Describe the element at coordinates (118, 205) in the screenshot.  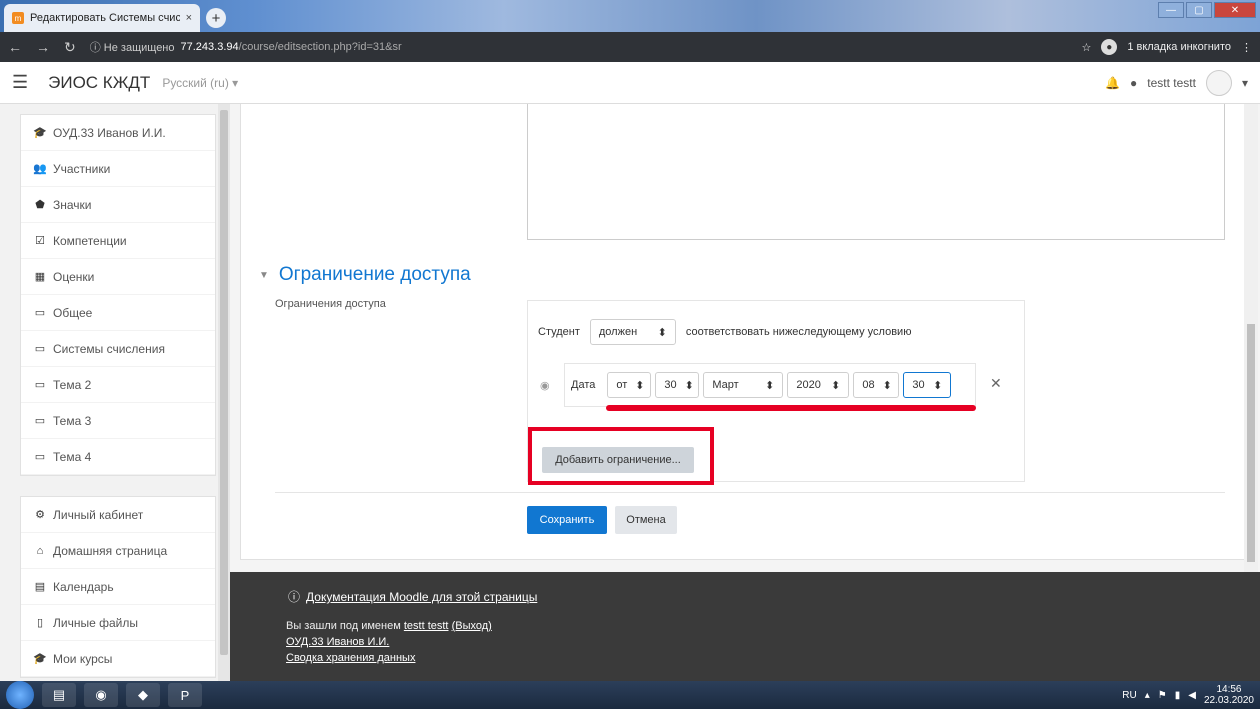
I see `sidebar-item-badges: ⬟ Значки` at that location.